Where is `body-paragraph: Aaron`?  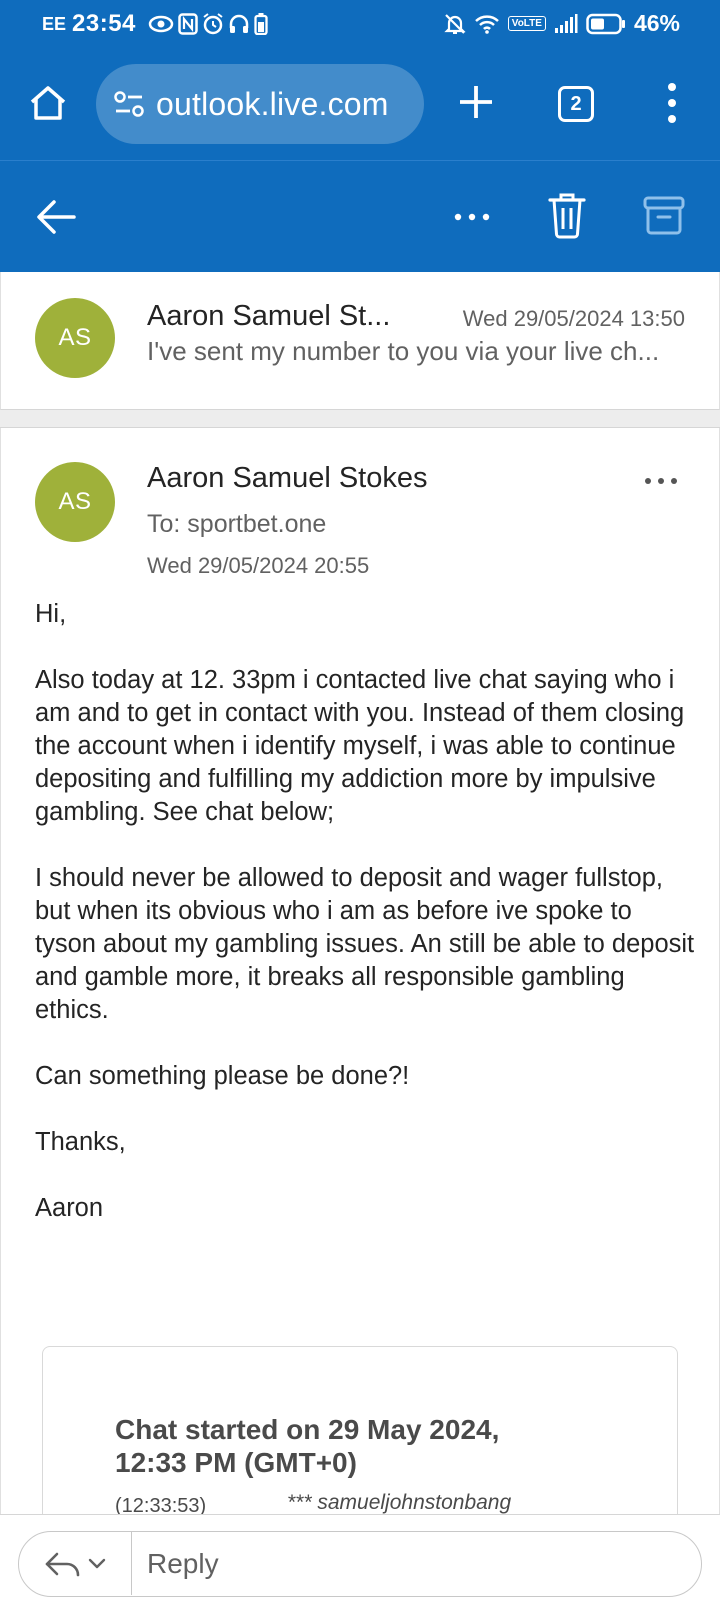 body-paragraph: Aaron is located at coordinates (69, 1208).